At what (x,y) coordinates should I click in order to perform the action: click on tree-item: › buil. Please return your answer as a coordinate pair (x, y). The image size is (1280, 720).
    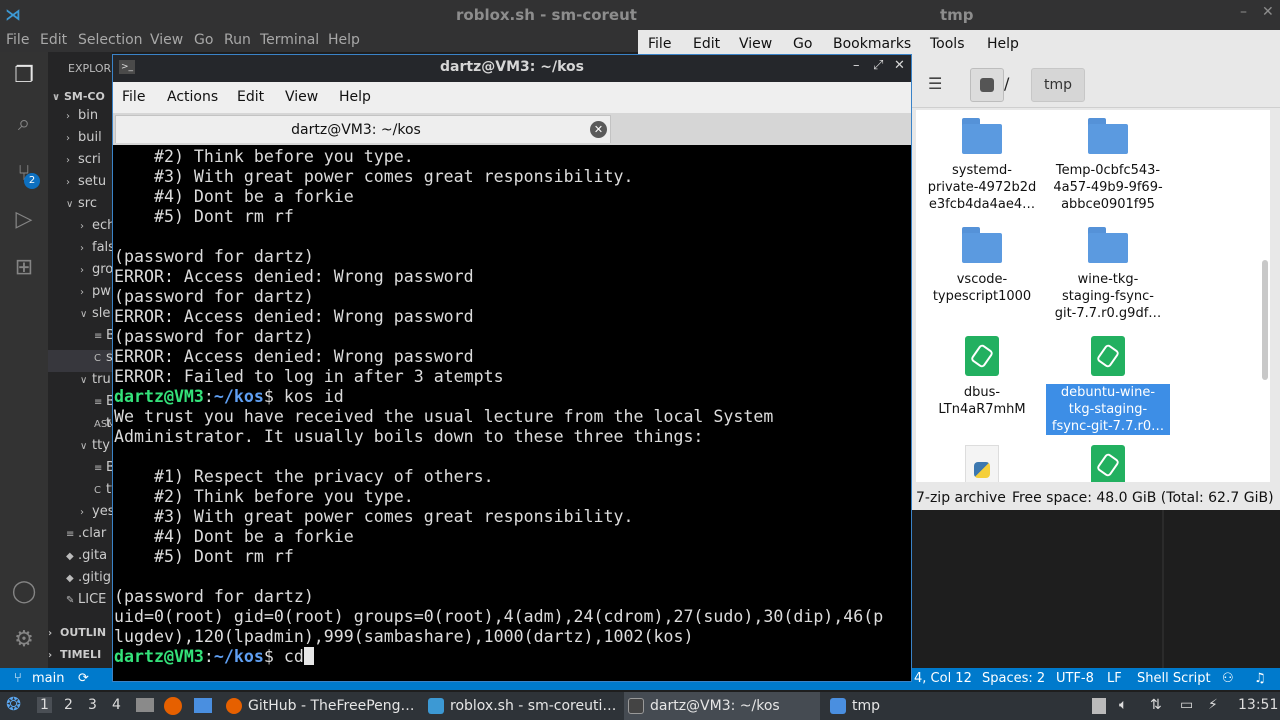
    Looking at the image, I should click on (80, 141).